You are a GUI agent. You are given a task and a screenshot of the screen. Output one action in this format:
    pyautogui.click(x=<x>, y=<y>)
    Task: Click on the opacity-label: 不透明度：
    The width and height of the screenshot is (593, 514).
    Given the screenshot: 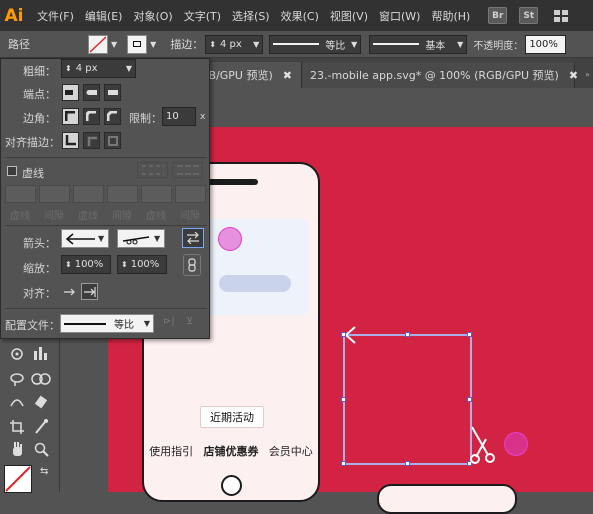 What is the action you would take?
    pyautogui.click(x=498, y=46)
    